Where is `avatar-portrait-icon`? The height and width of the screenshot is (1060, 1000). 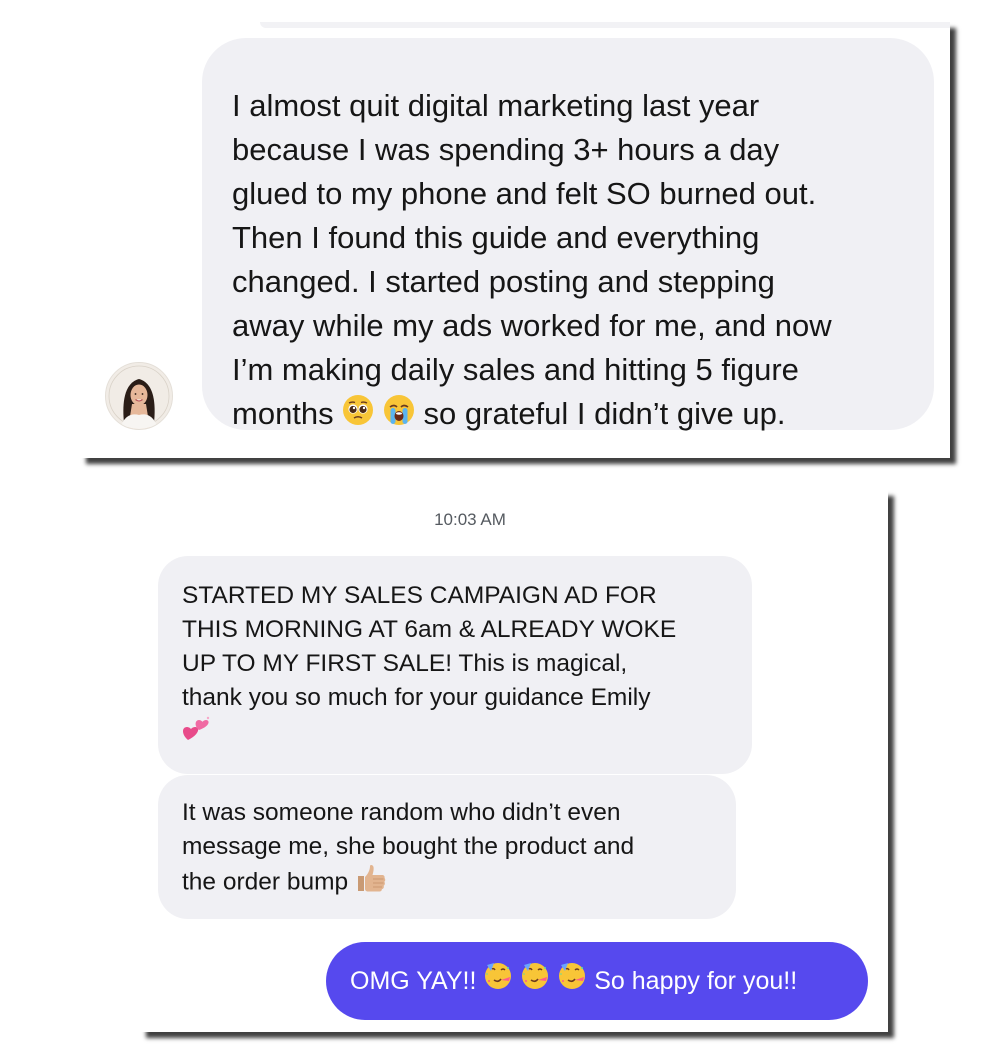
avatar-portrait-icon is located at coordinates (139, 396).